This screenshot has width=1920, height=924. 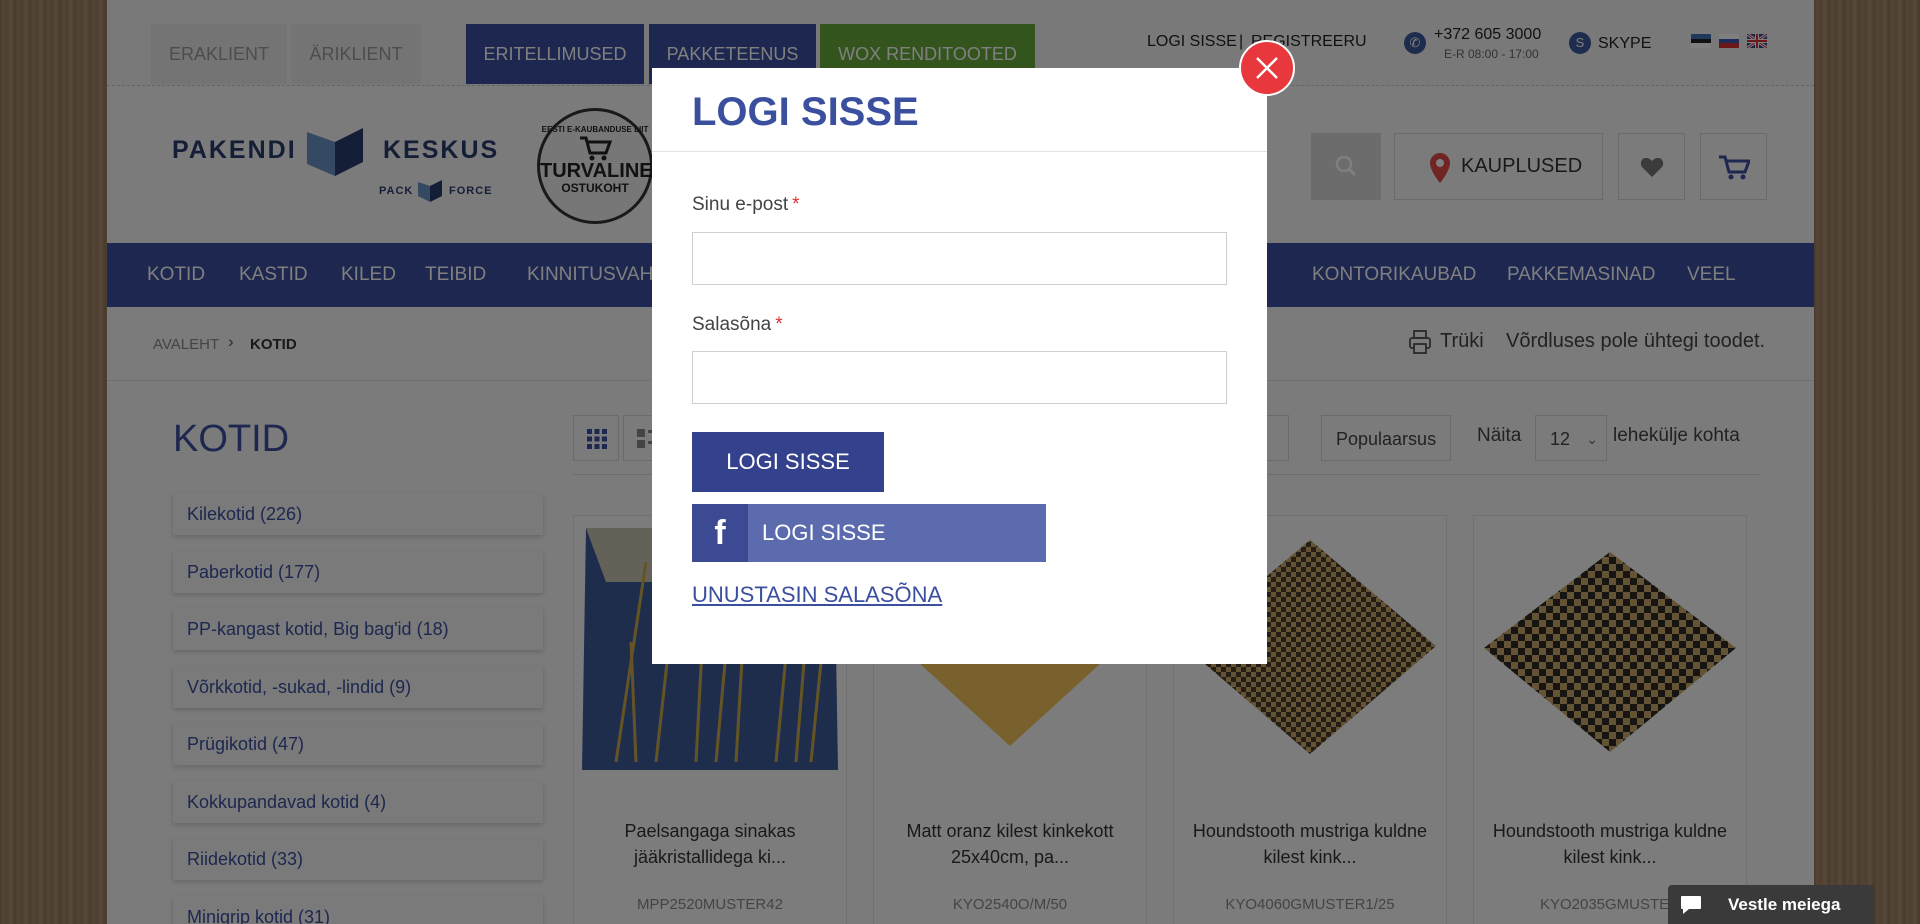 I want to click on login-button: LOGI SISSE, so click(x=788, y=462).